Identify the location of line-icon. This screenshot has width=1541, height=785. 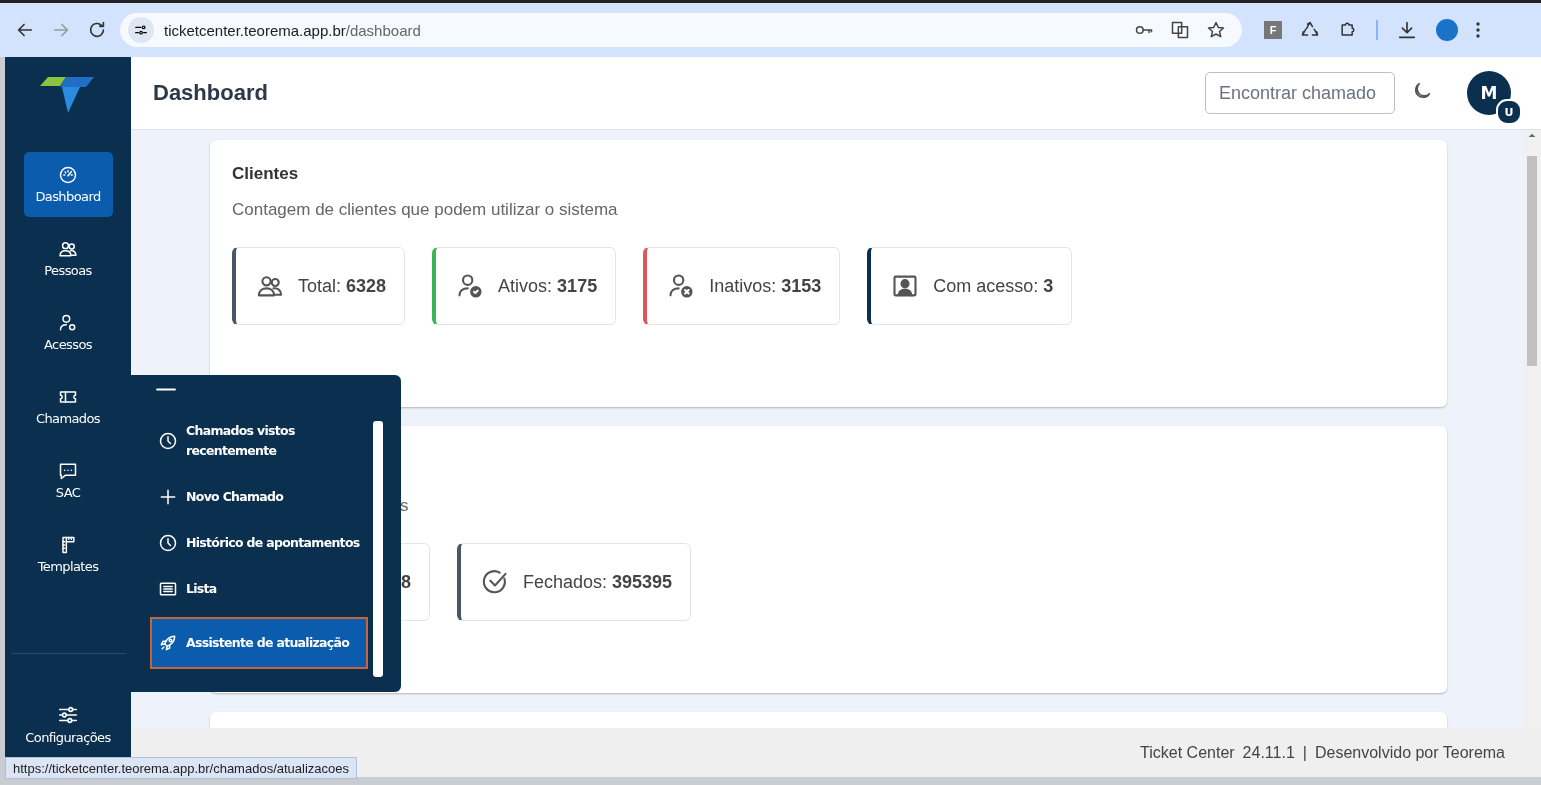
(166, 389).